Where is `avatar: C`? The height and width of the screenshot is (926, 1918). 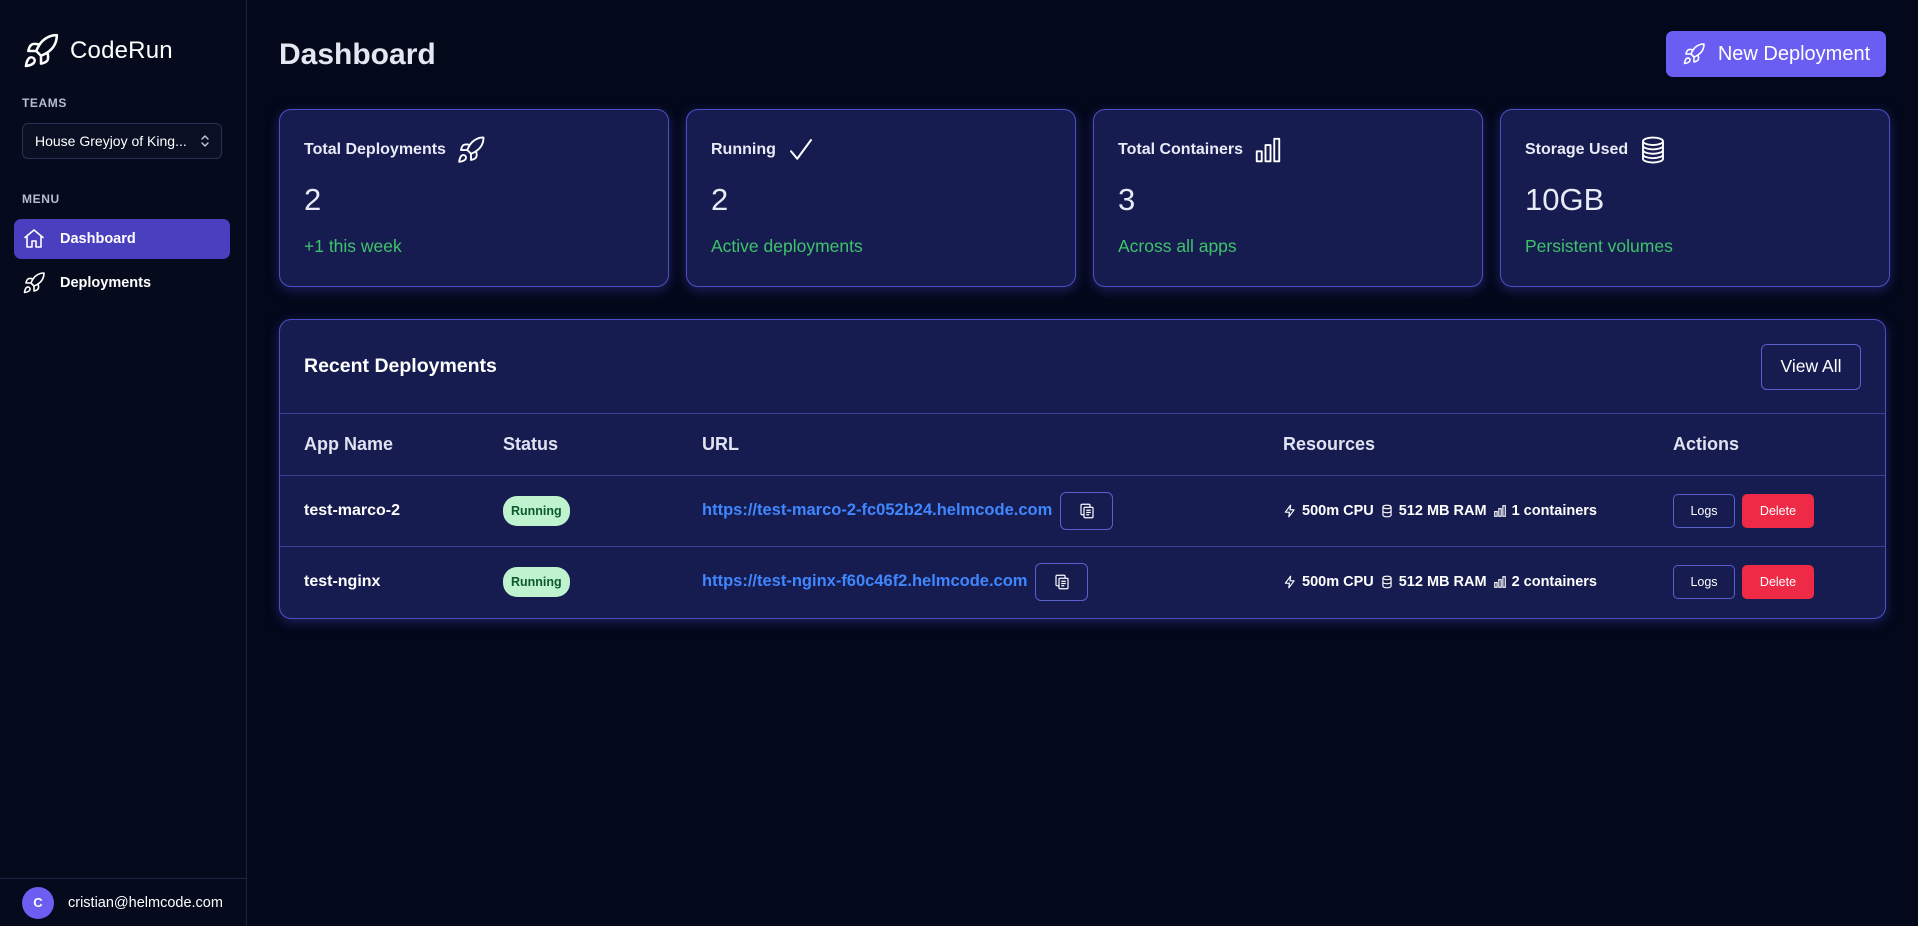 avatar: C is located at coordinates (38, 902).